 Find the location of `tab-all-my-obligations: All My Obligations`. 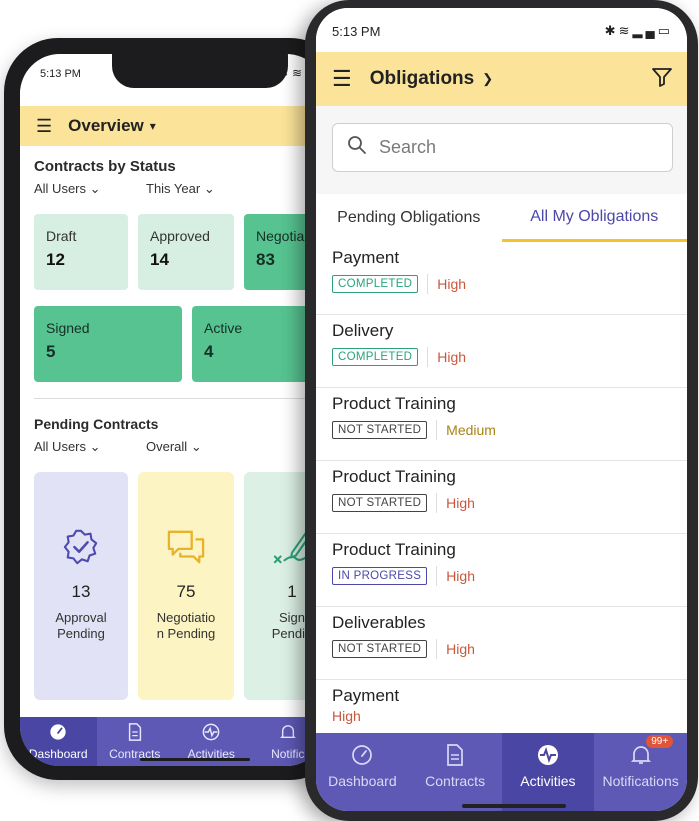

tab-all-my-obligations: All My Obligations is located at coordinates (594, 218).